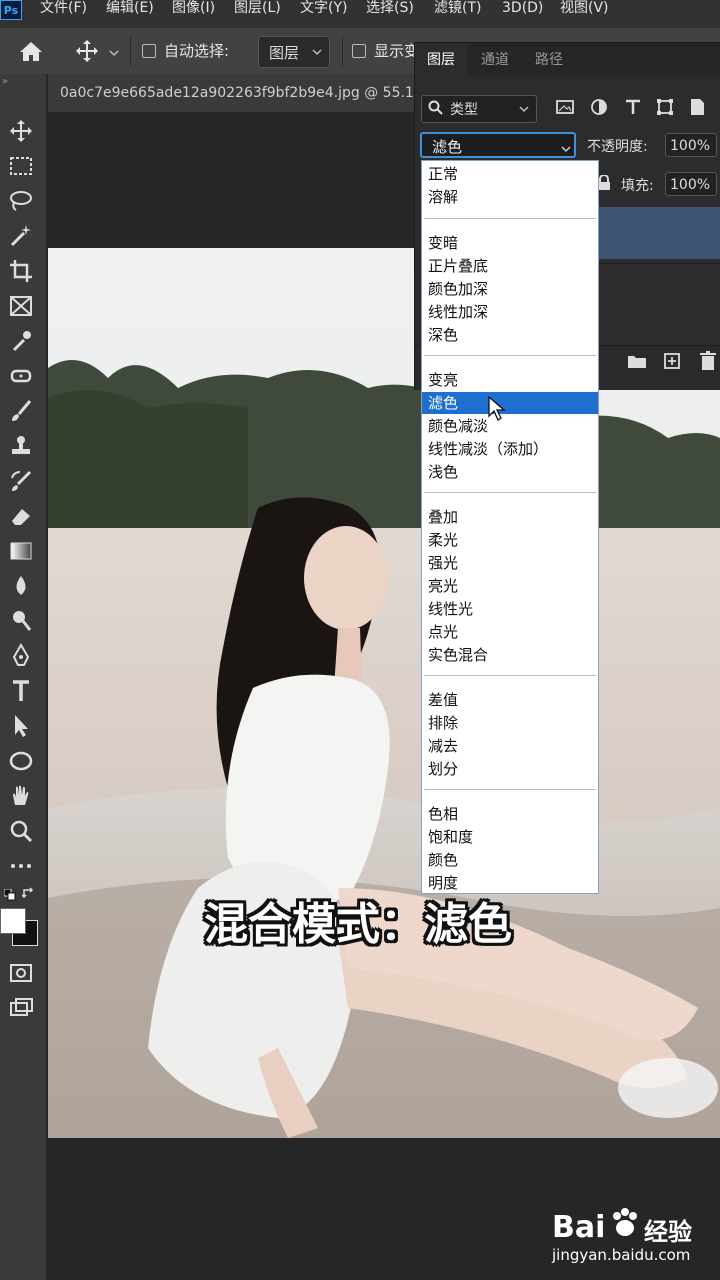 The image size is (720, 1280). I want to click on stamp-tool-icon, so click(21, 446).